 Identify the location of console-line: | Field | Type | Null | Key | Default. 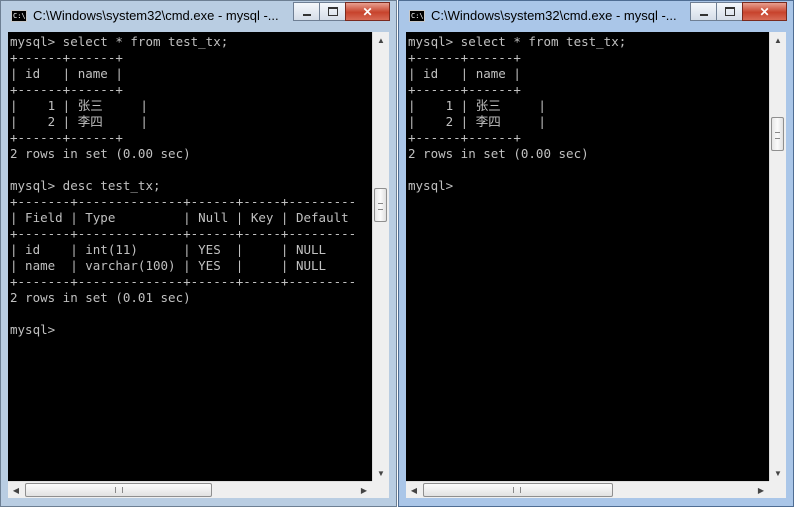
(179, 217).